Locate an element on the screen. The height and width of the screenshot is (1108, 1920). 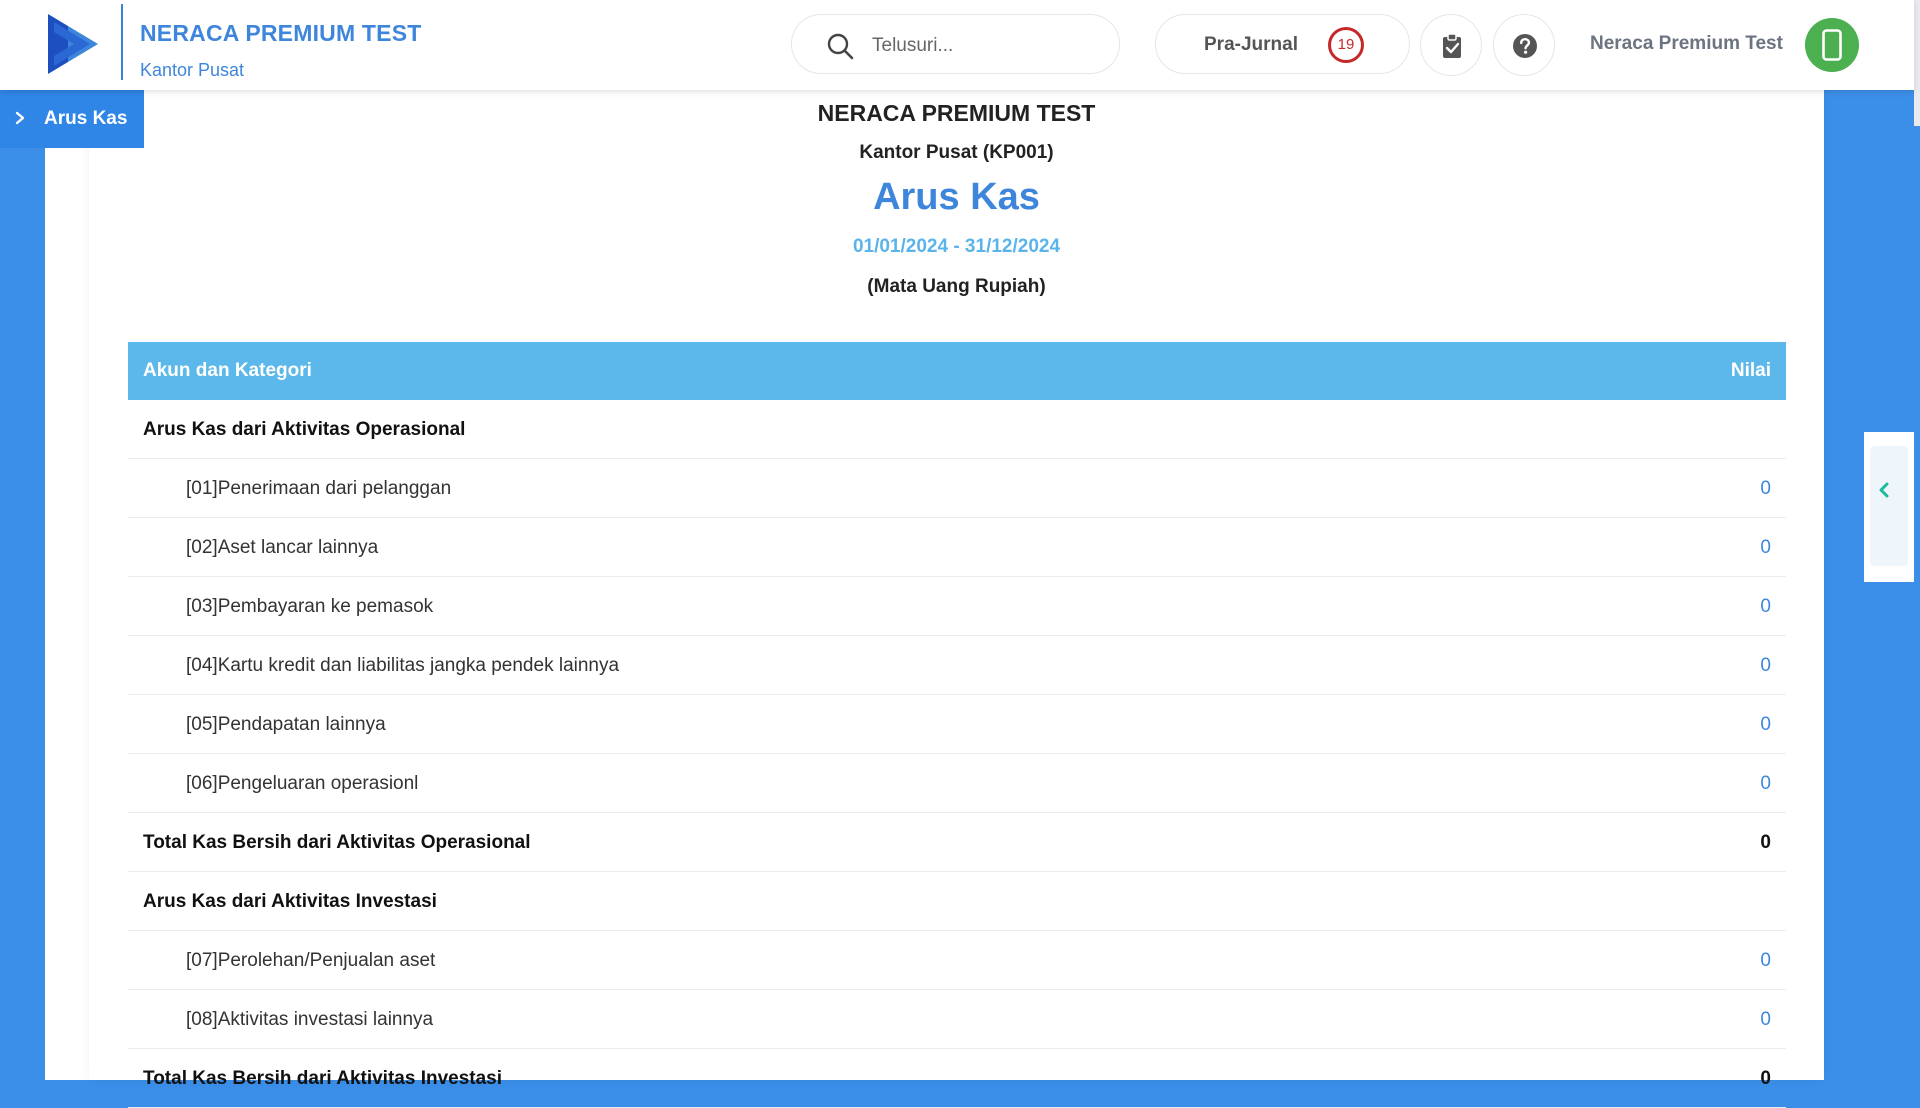
table-row: [03]Pembayaran ke pemasok 0 is located at coordinates (957, 606).